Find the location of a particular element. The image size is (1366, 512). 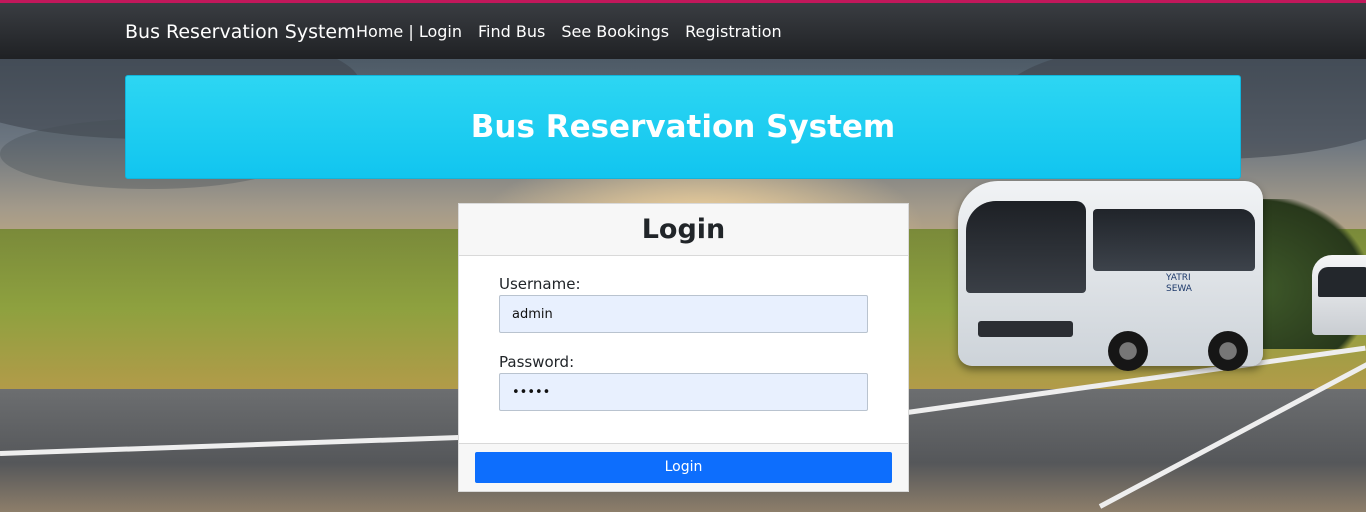

login-card-header: Login is located at coordinates (683, 230).